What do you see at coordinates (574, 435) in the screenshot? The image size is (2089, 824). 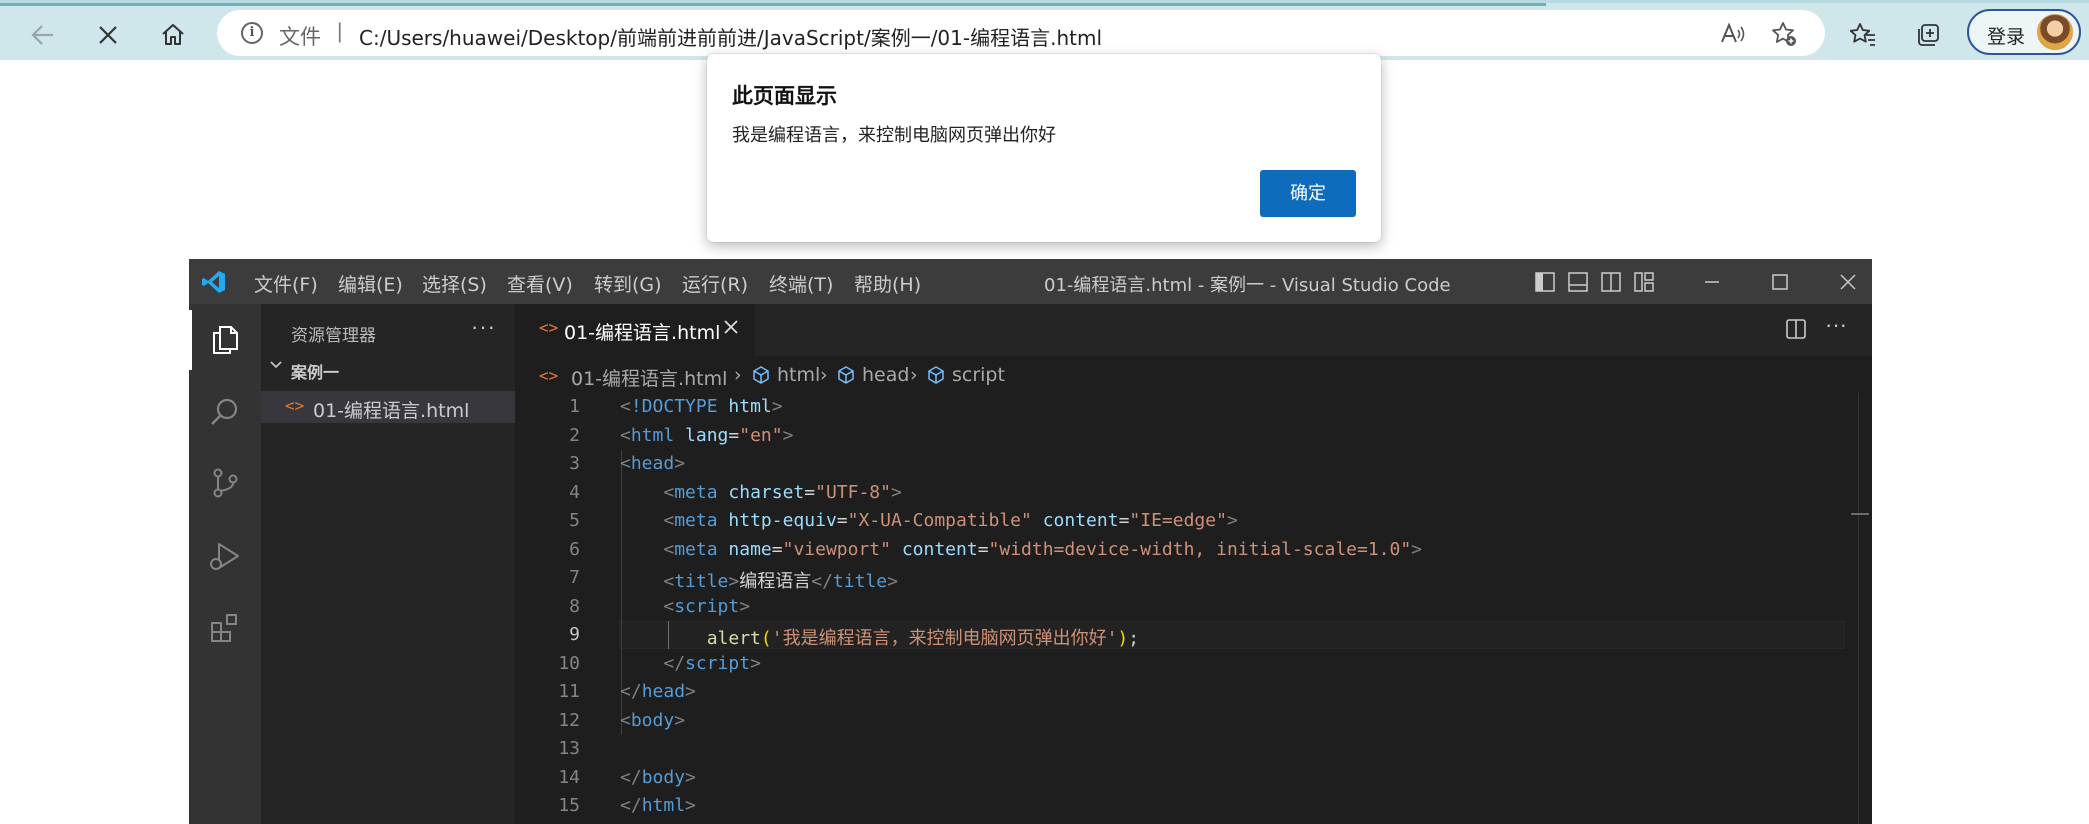 I see `line-number: 2` at bounding box center [574, 435].